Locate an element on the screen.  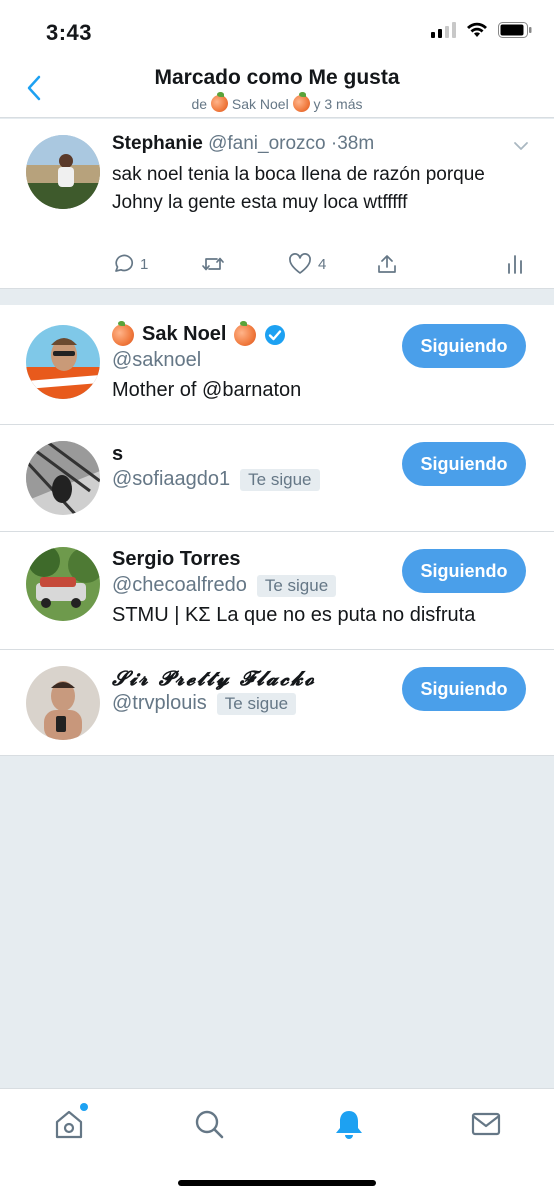
tab-messages is located at coordinates (486, 1124).